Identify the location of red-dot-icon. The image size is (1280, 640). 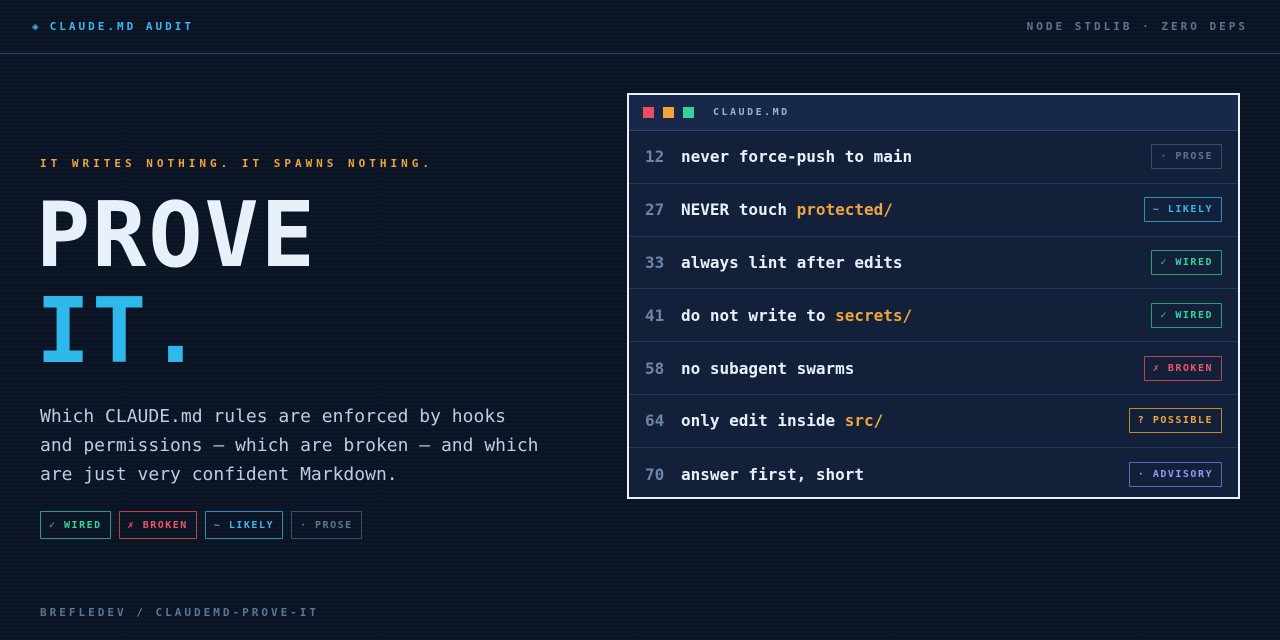
(648, 112).